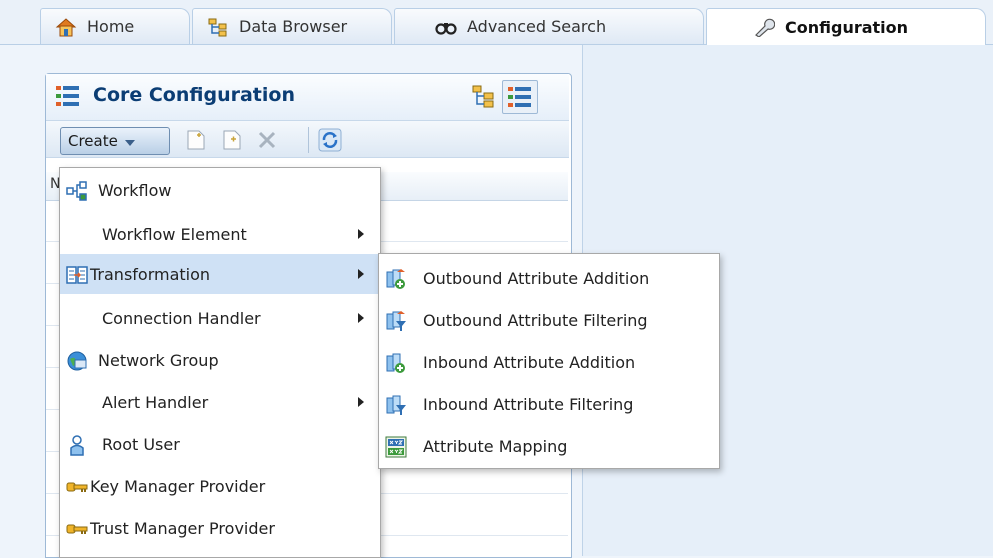 The height and width of the screenshot is (558, 993). I want to click on tab-data-browser: Data Browser, so click(292, 26).